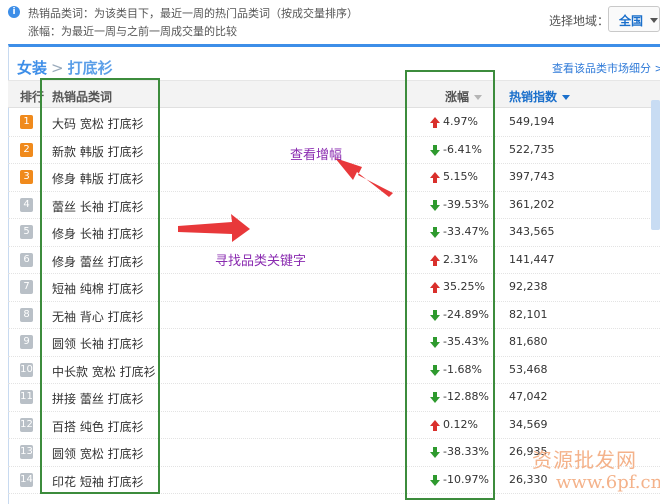 This screenshot has width=660, height=504. Describe the element at coordinates (316, 155) in the screenshot. I see `annotation-view-growth: 查看增幅` at that location.